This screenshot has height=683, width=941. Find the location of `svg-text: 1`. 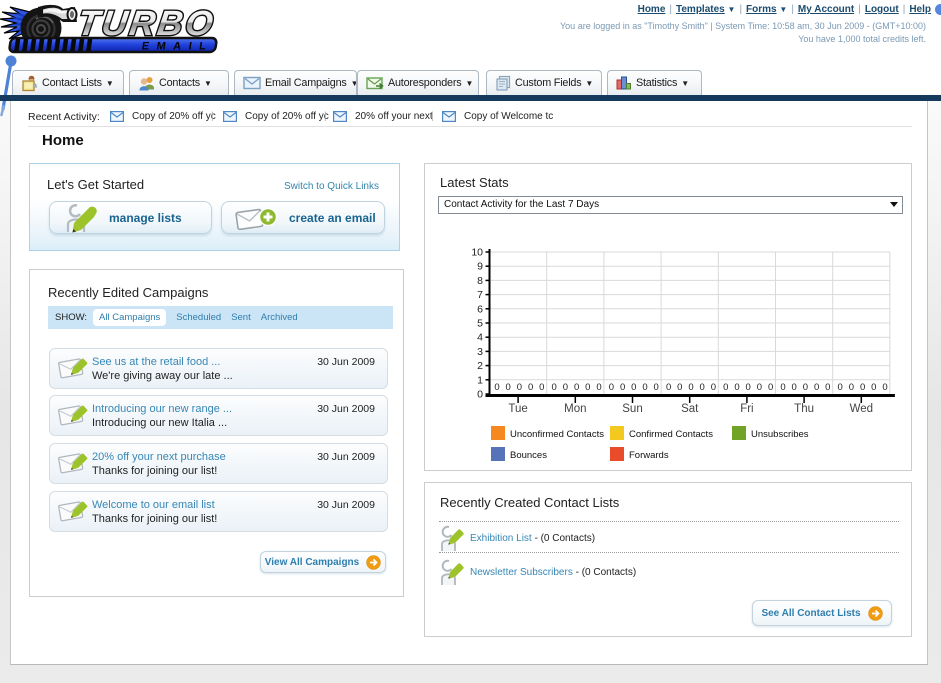

svg-text: 1 is located at coordinates (480, 380).